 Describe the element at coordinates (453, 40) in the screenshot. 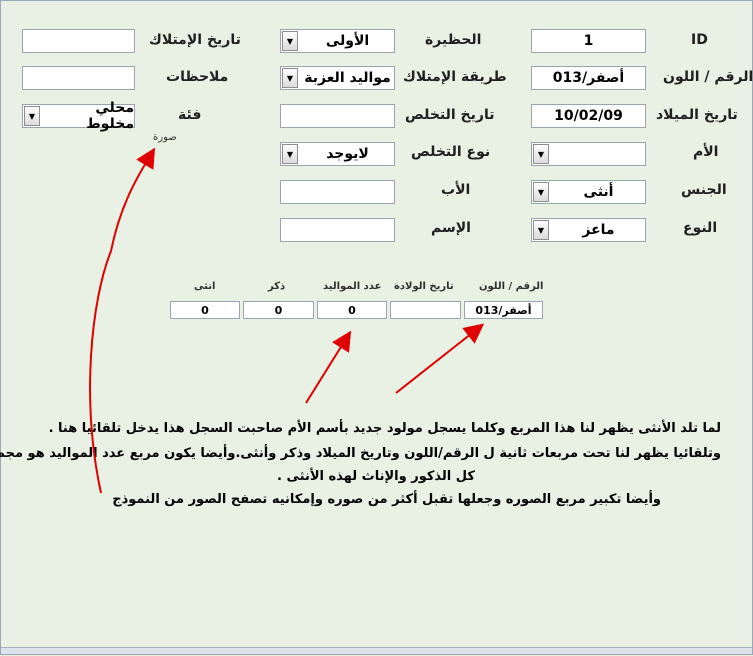

I see `pen-label: الحظيرة` at that location.